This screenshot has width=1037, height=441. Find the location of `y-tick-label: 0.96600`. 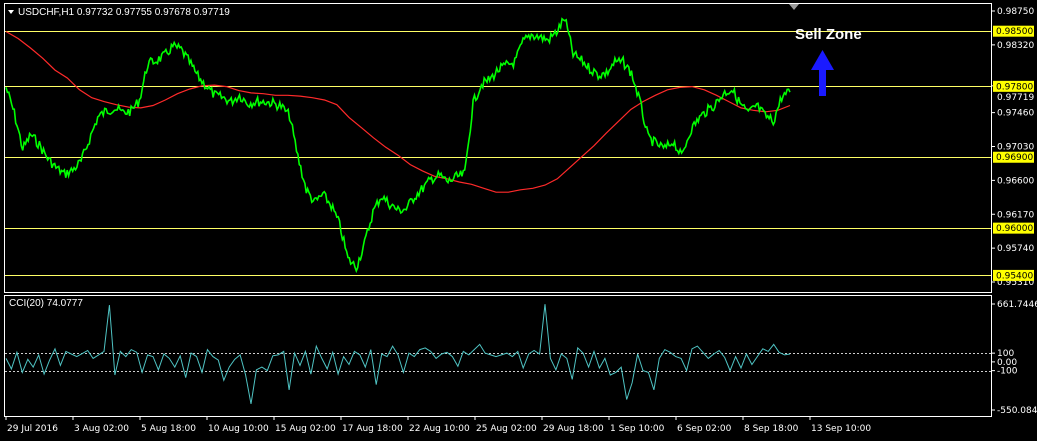

y-tick-label: 0.96600 is located at coordinates (1015, 181).